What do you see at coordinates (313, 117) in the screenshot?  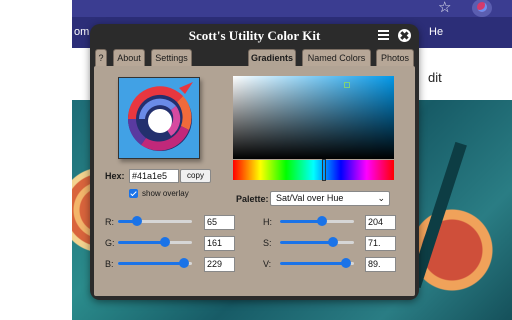 I see `sat-val-gradient` at bounding box center [313, 117].